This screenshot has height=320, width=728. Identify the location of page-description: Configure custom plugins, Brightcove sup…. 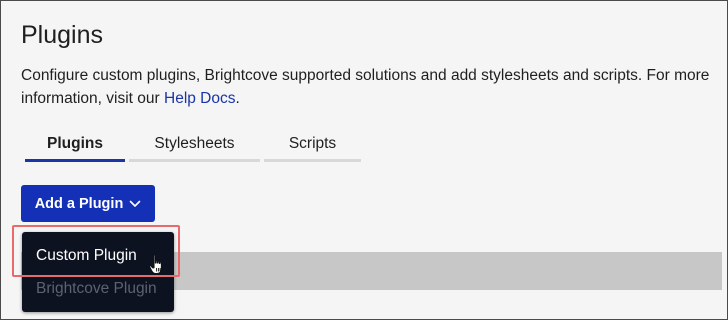
(371, 87).